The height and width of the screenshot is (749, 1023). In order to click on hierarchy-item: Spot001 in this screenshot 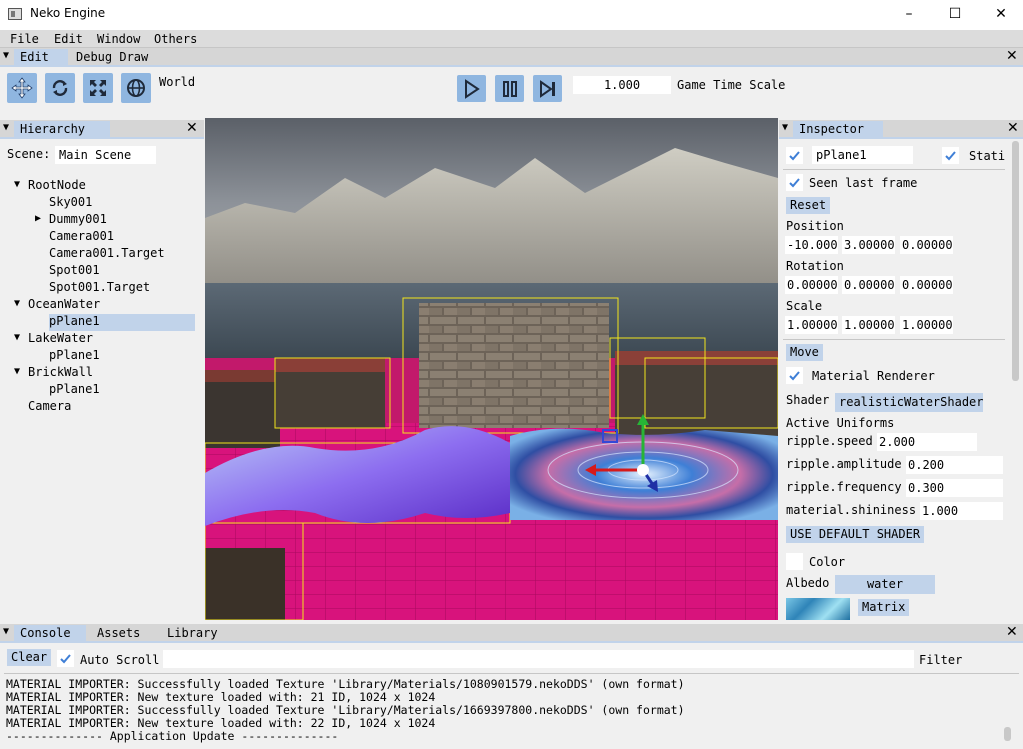, I will do `click(74, 271)`.